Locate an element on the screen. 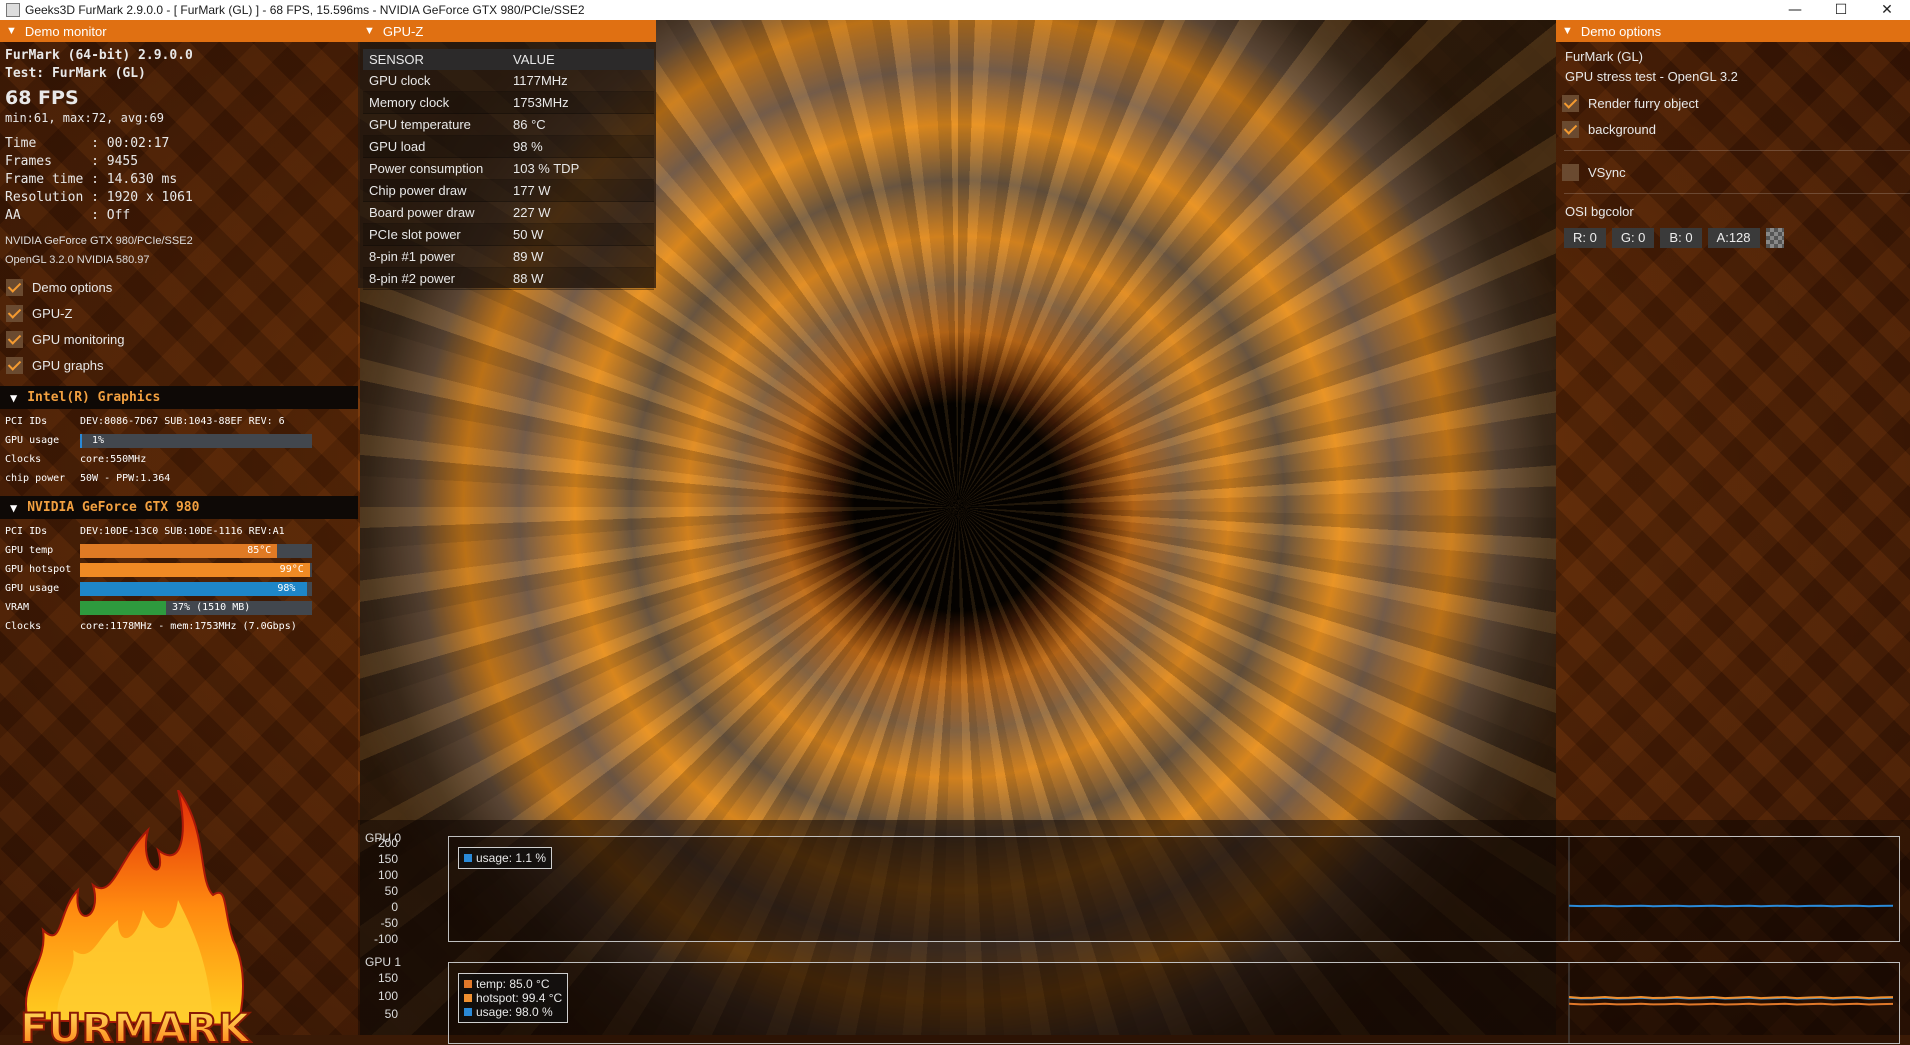  gpu1-temp-bar: 85°C is located at coordinates (196, 550).